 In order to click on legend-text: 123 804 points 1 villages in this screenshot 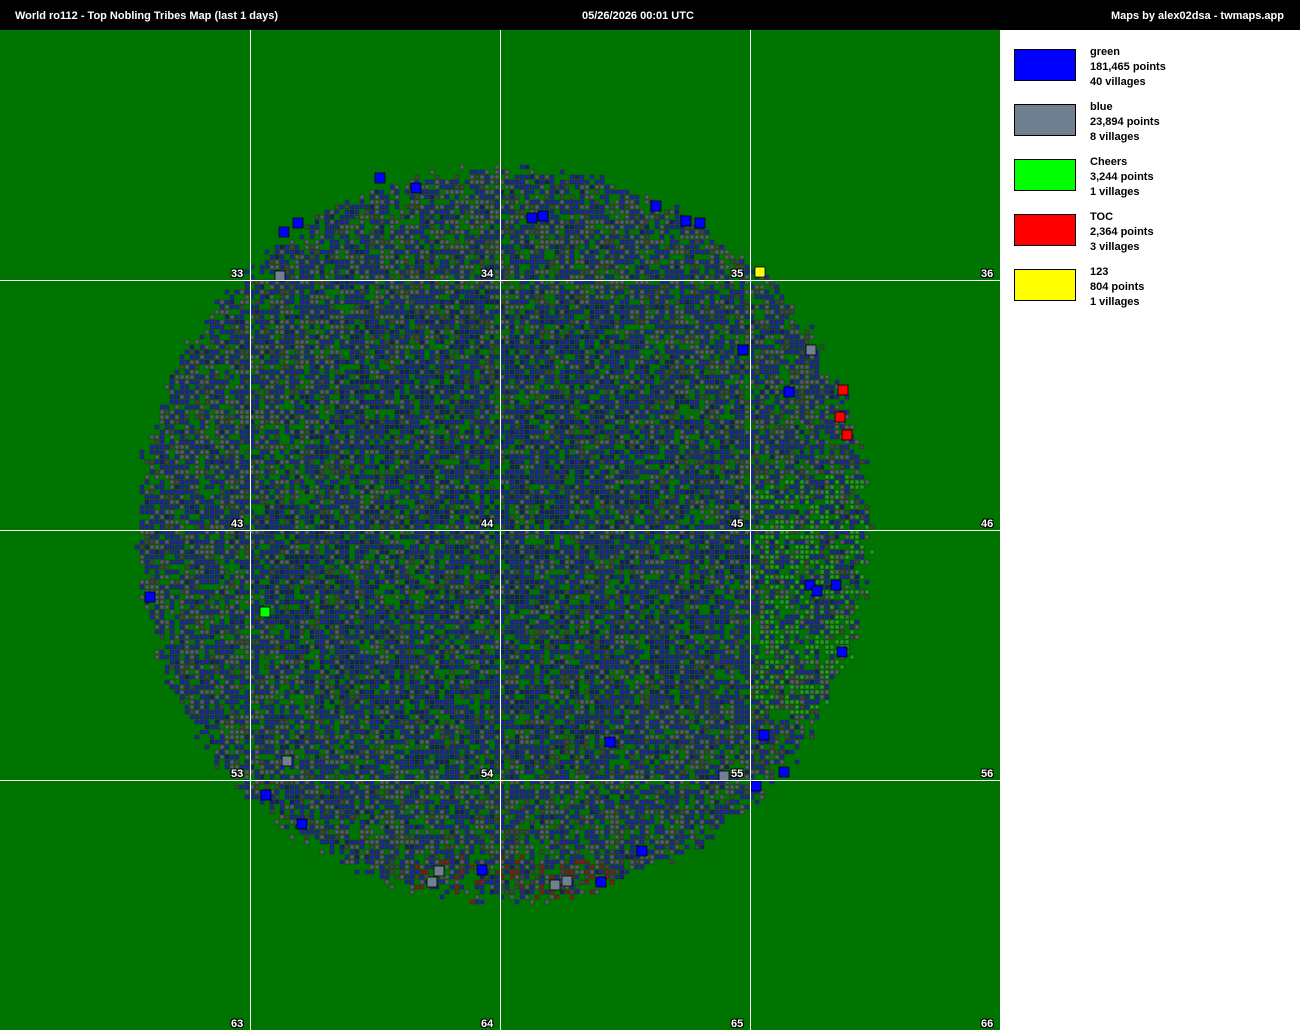, I will do `click(1117, 287)`.